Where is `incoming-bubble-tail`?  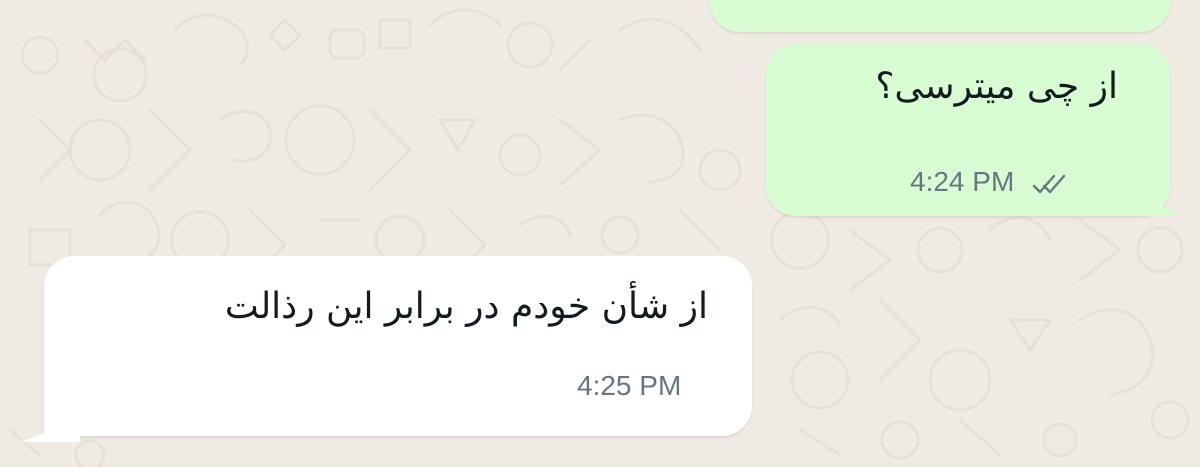 incoming-bubble-tail is located at coordinates (50, 419).